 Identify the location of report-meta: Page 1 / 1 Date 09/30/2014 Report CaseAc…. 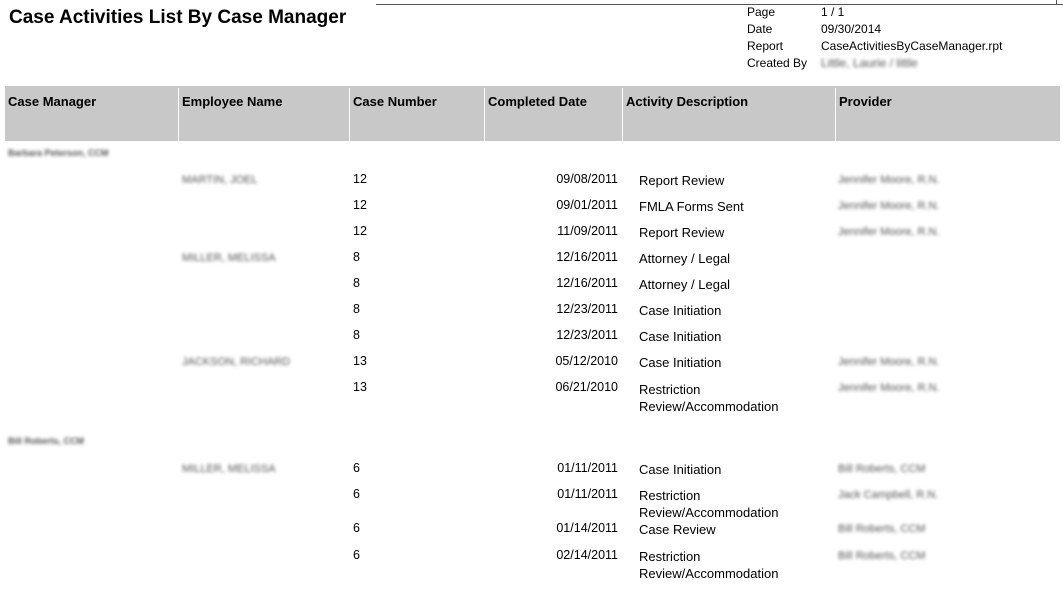
(874, 38).